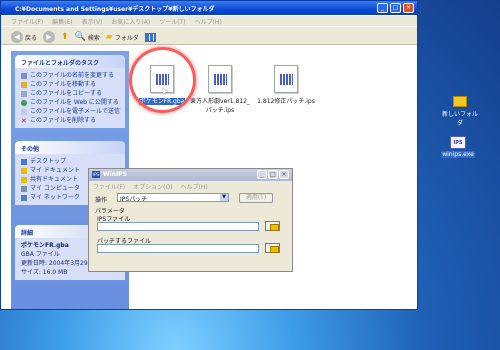  I want to click on target-file-input, so click(178, 248).